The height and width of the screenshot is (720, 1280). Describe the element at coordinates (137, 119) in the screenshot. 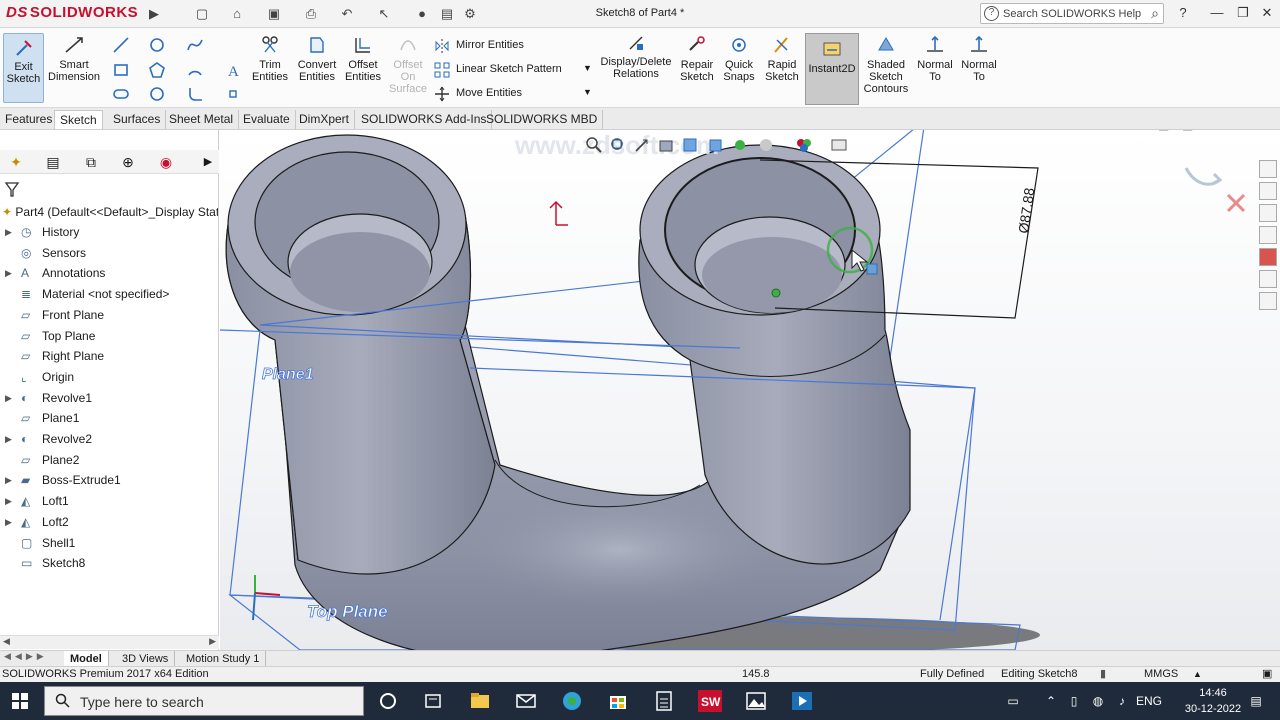

I see `tab-surfaces: Surfaces` at that location.